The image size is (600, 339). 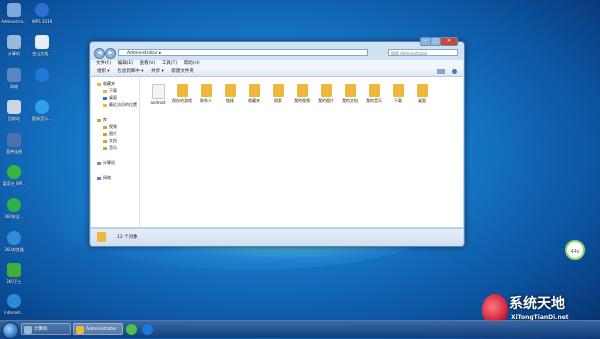 I want to click on folder-item: 我的视频, so click(x=302, y=93).